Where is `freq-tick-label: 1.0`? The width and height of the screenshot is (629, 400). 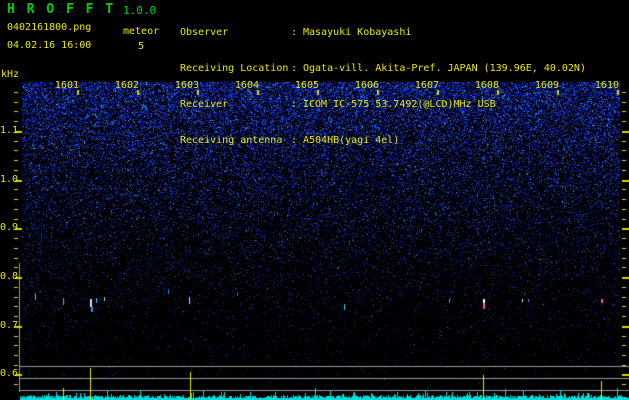 freq-tick-label: 1.0 is located at coordinates (9, 179).